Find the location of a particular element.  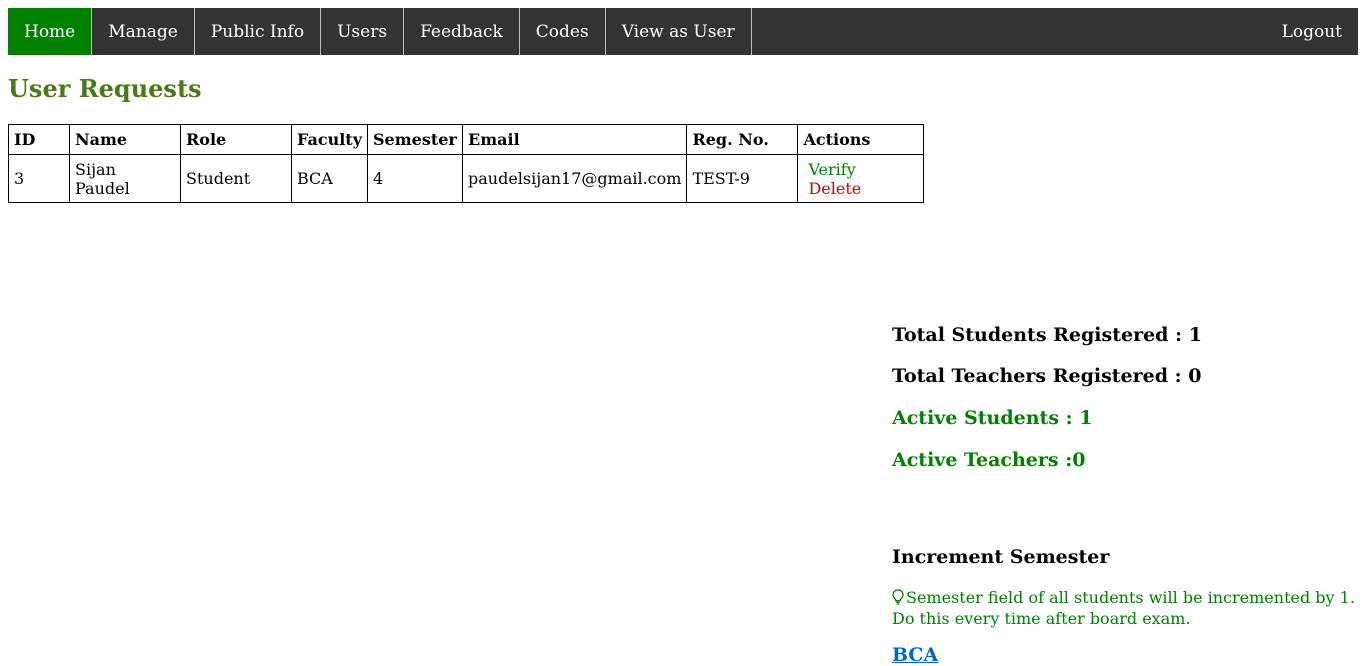

cell-reg-no: TEST-9 is located at coordinates (742, 178).